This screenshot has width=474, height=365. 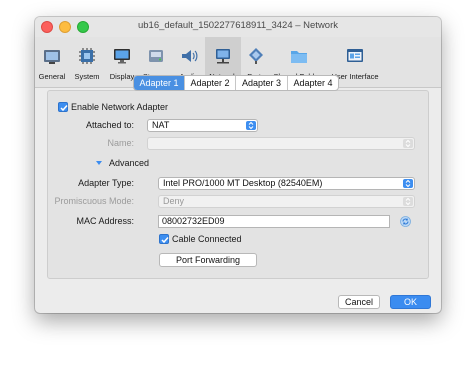 I want to click on toolbar-general-label: General, so click(x=52, y=76).